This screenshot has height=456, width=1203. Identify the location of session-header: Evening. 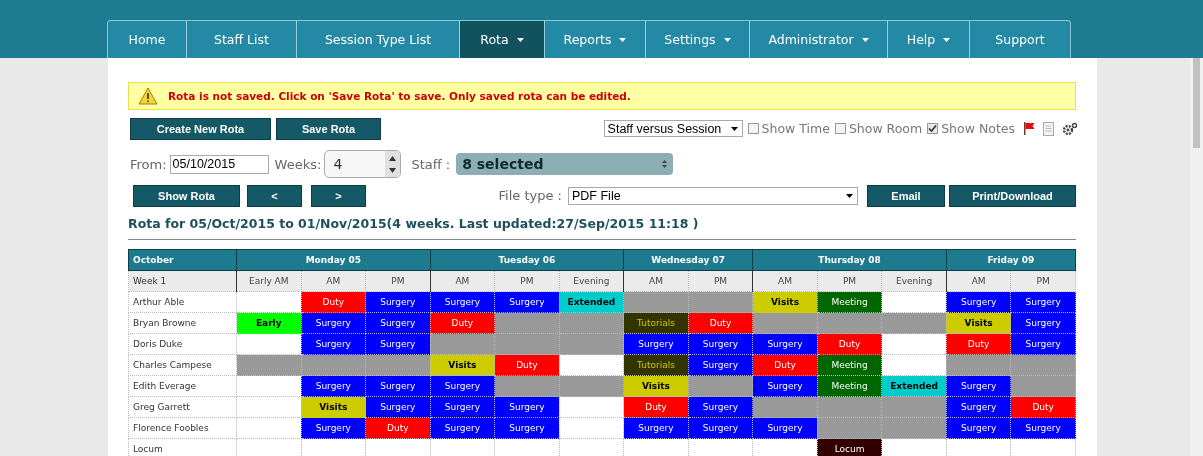
(591, 281).